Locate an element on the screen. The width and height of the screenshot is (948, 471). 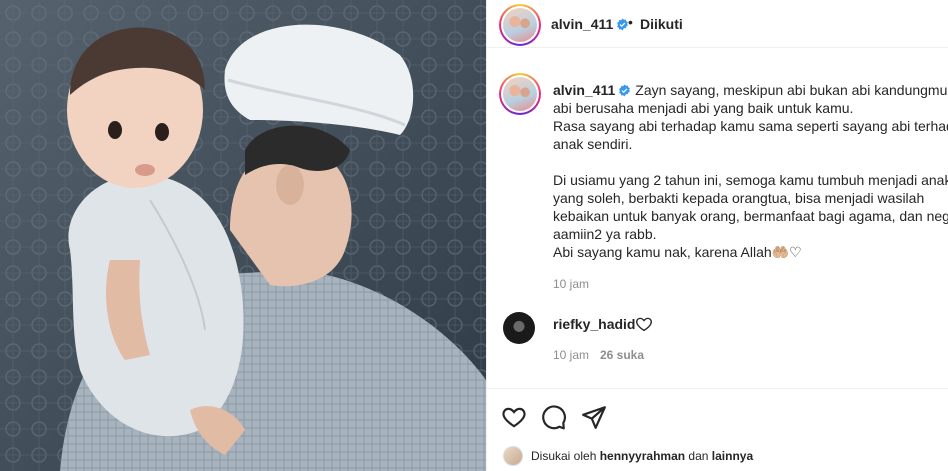
post-actions: Disukai oleh hennyyrahman dan lainnya is located at coordinates (717, 429).